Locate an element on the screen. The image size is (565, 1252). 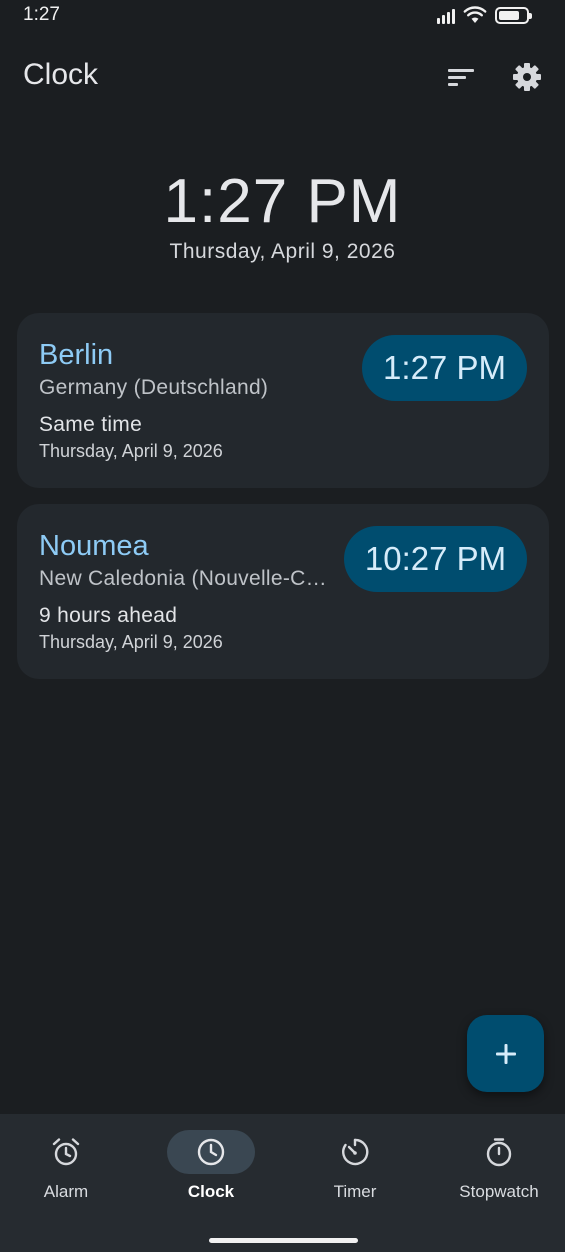
status-time: 1:27 is located at coordinates (41, 14).